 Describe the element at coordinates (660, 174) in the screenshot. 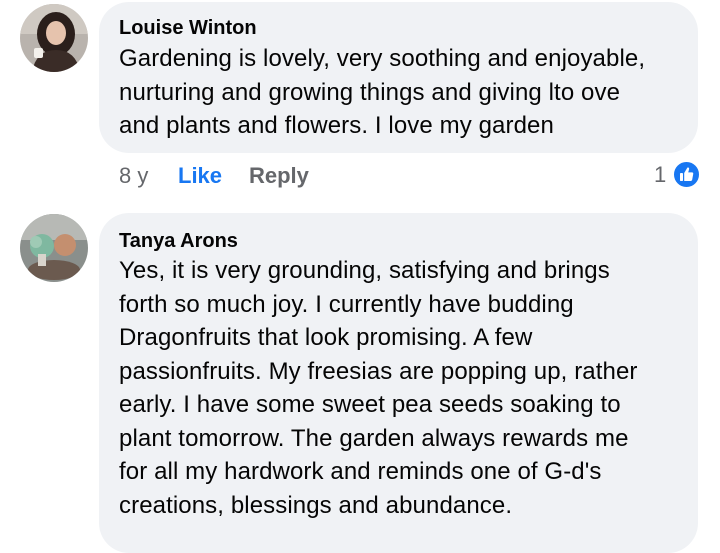

I see `reaction-count: 1` at that location.